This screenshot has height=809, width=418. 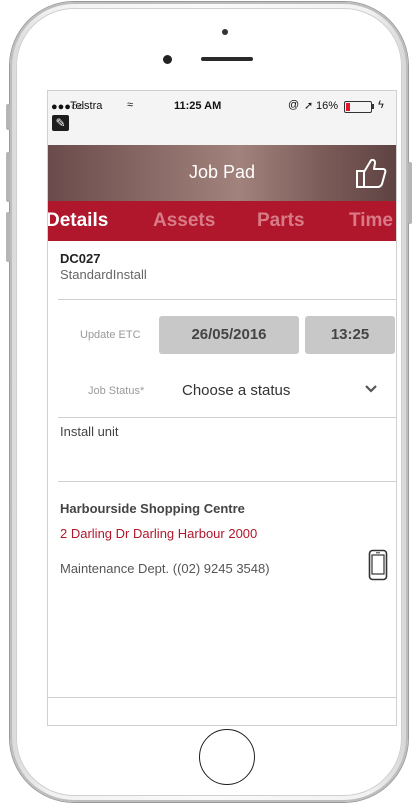 What do you see at coordinates (373, 106) in the screenshot?
I see `battery-tip` at bounding box center [373, 106].